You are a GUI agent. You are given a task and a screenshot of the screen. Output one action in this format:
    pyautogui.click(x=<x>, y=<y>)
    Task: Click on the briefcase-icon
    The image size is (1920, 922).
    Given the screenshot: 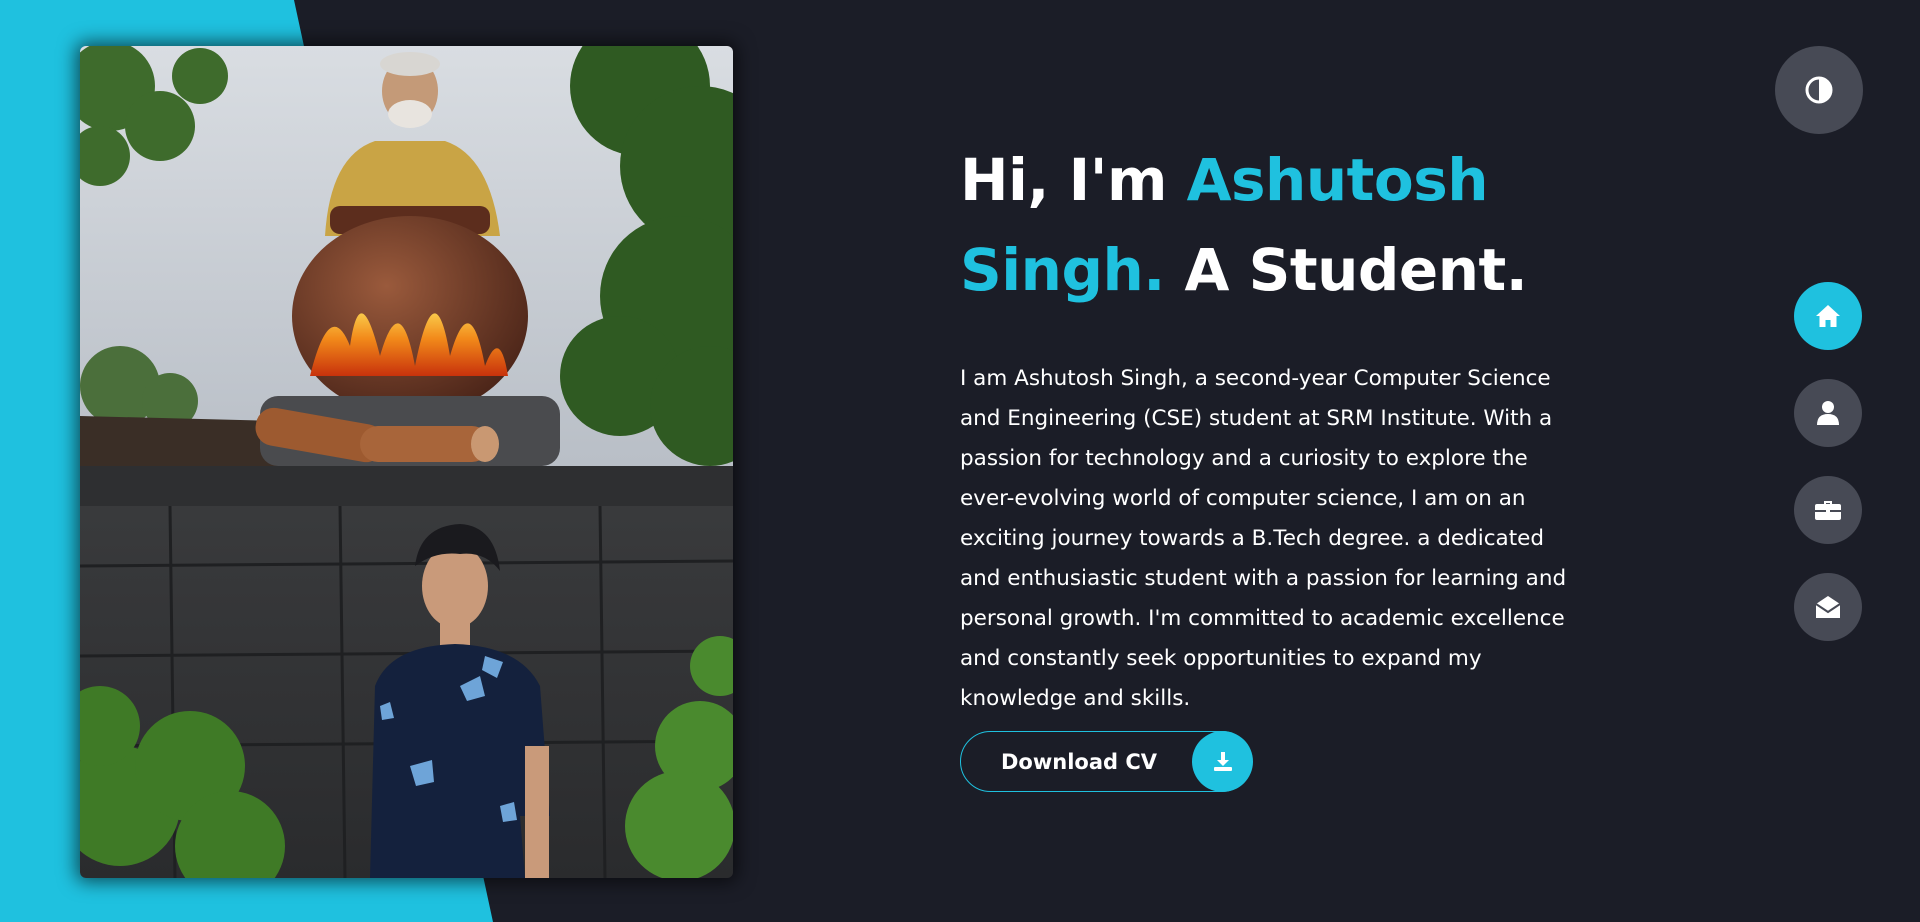 What is the action you would take?
    pyautogui.click(x=1828, y=510)
    